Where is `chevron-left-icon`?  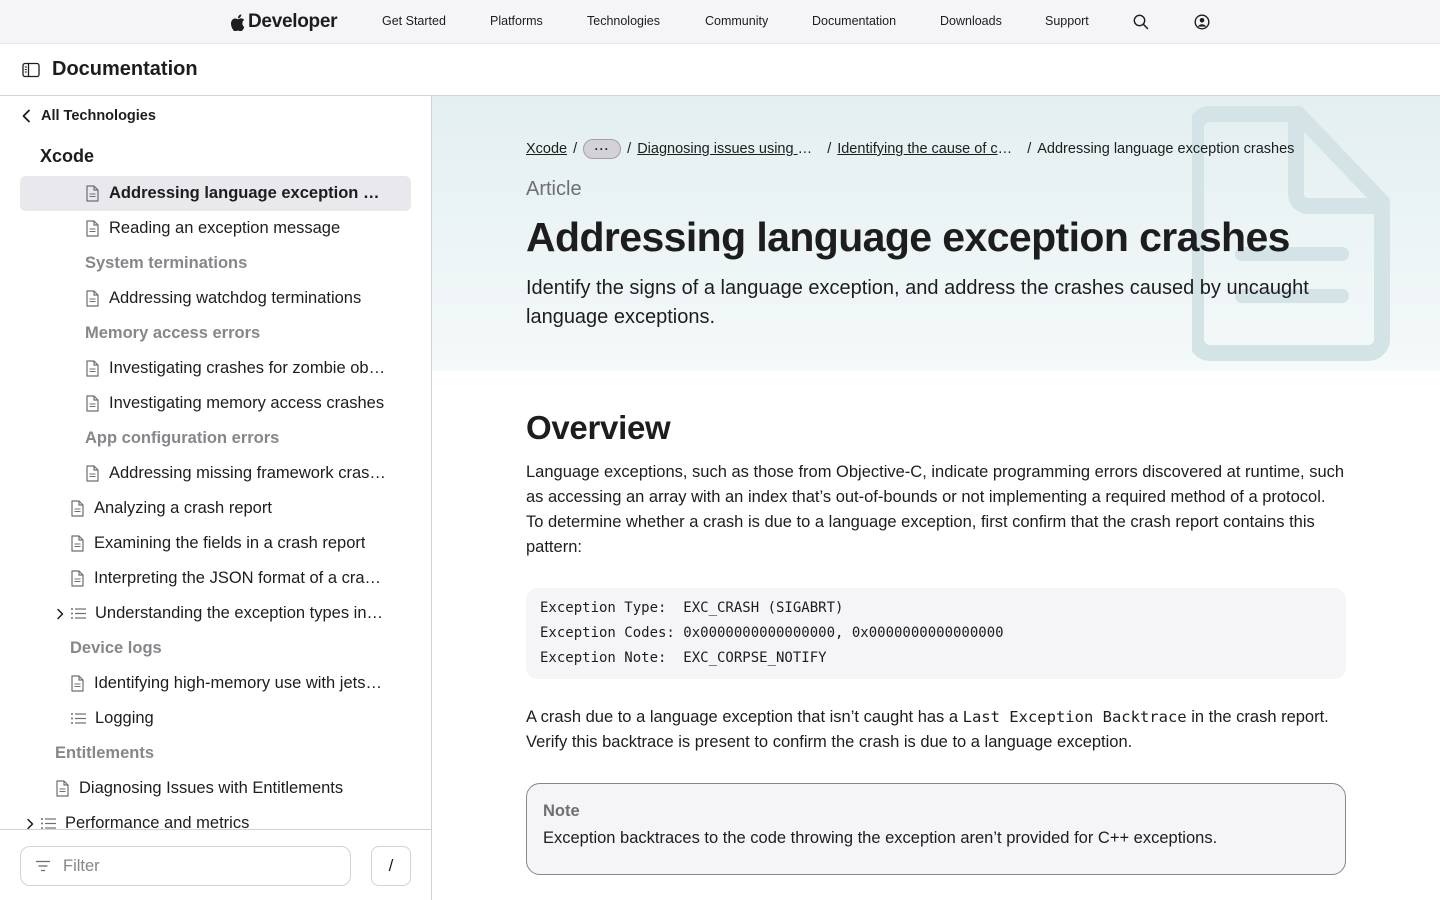
chevron-left-icon is located at coordinates (26, 116).